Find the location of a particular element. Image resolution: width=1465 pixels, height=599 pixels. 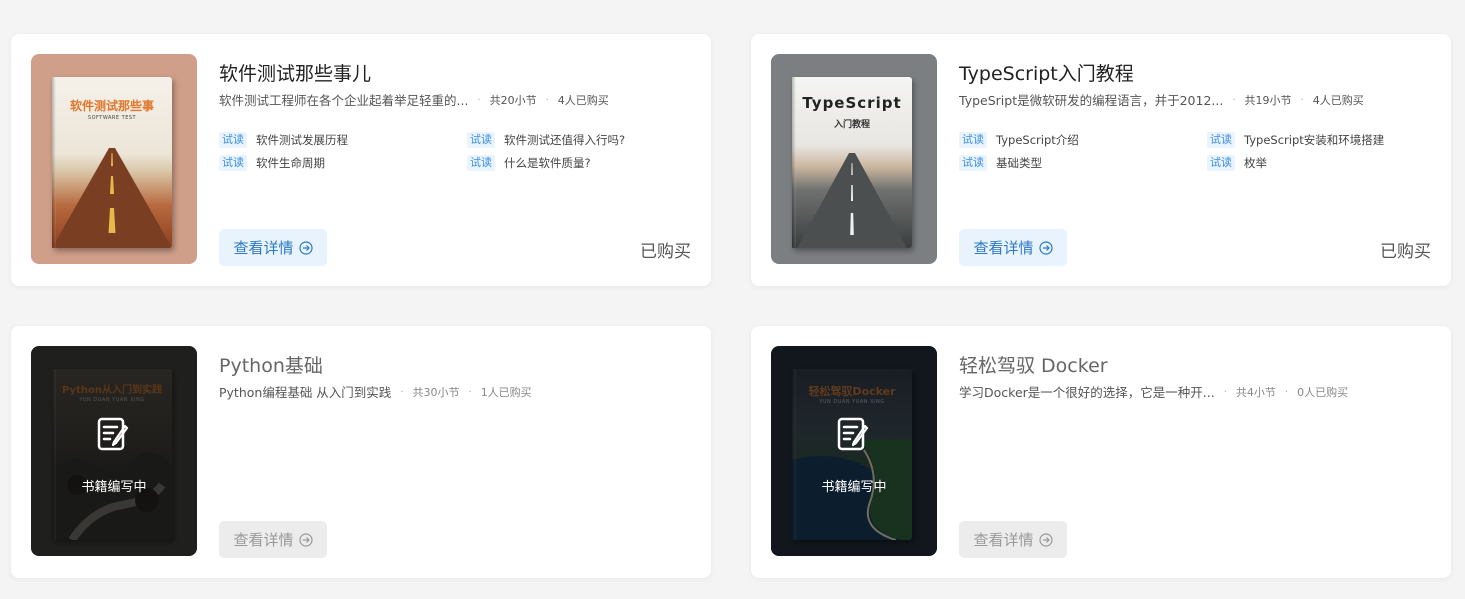

lesson-title: 什么是软件质量? is located at coordinates (547, 163).